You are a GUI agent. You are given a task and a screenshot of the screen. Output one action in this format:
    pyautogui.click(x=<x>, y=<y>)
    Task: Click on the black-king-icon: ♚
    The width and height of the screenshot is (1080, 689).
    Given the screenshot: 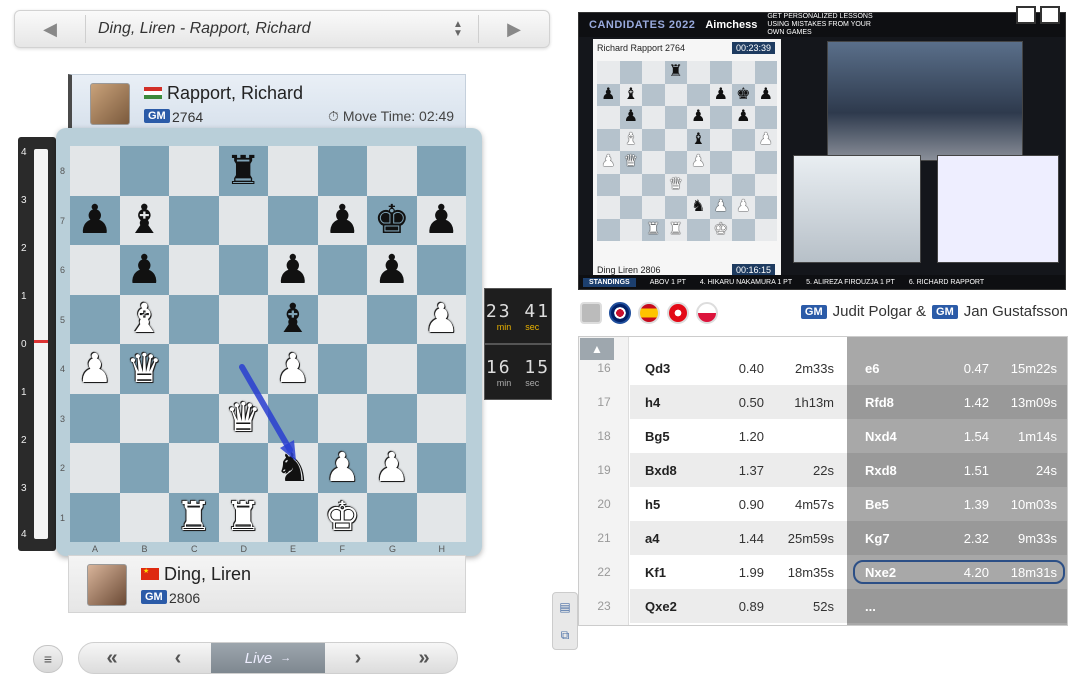 What is the action you would take?
    pyautogui.click(x=392, y=220)
    